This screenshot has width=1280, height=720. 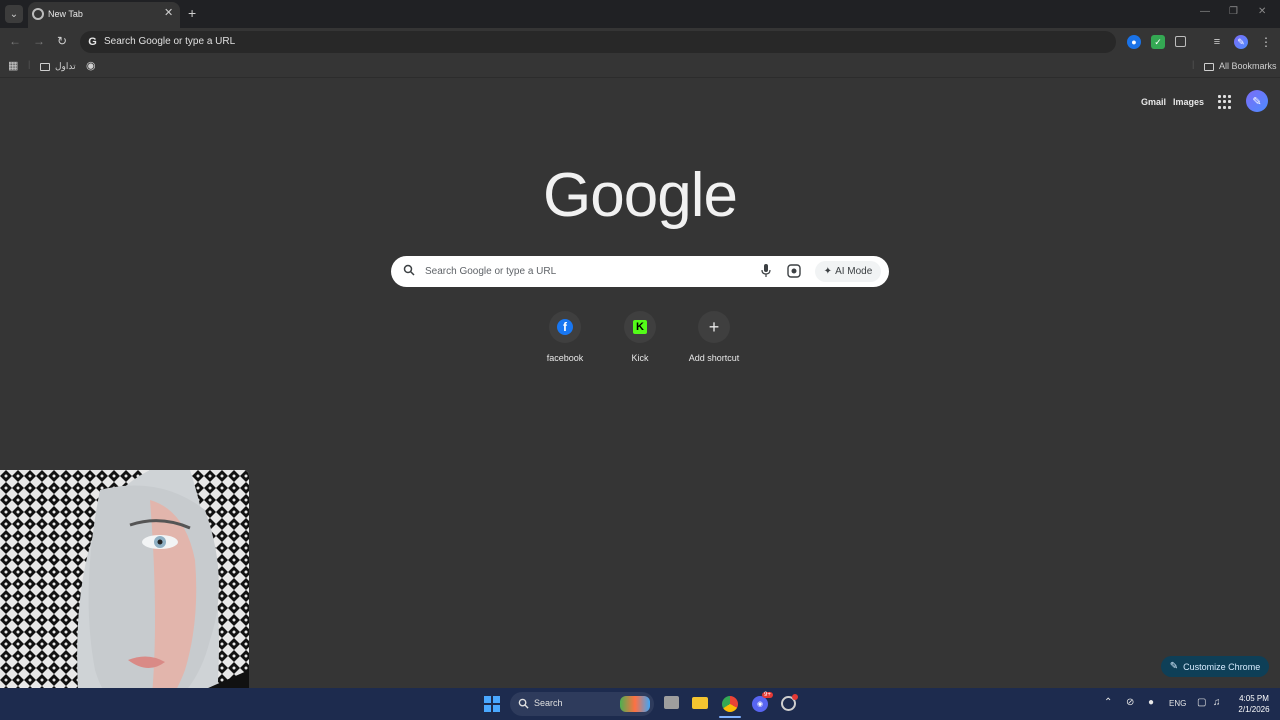 What do you see at coordinates (1153, 102) in the screenshot?
I see `gmail-link: Gmail` at bounding box center [1153, 102].